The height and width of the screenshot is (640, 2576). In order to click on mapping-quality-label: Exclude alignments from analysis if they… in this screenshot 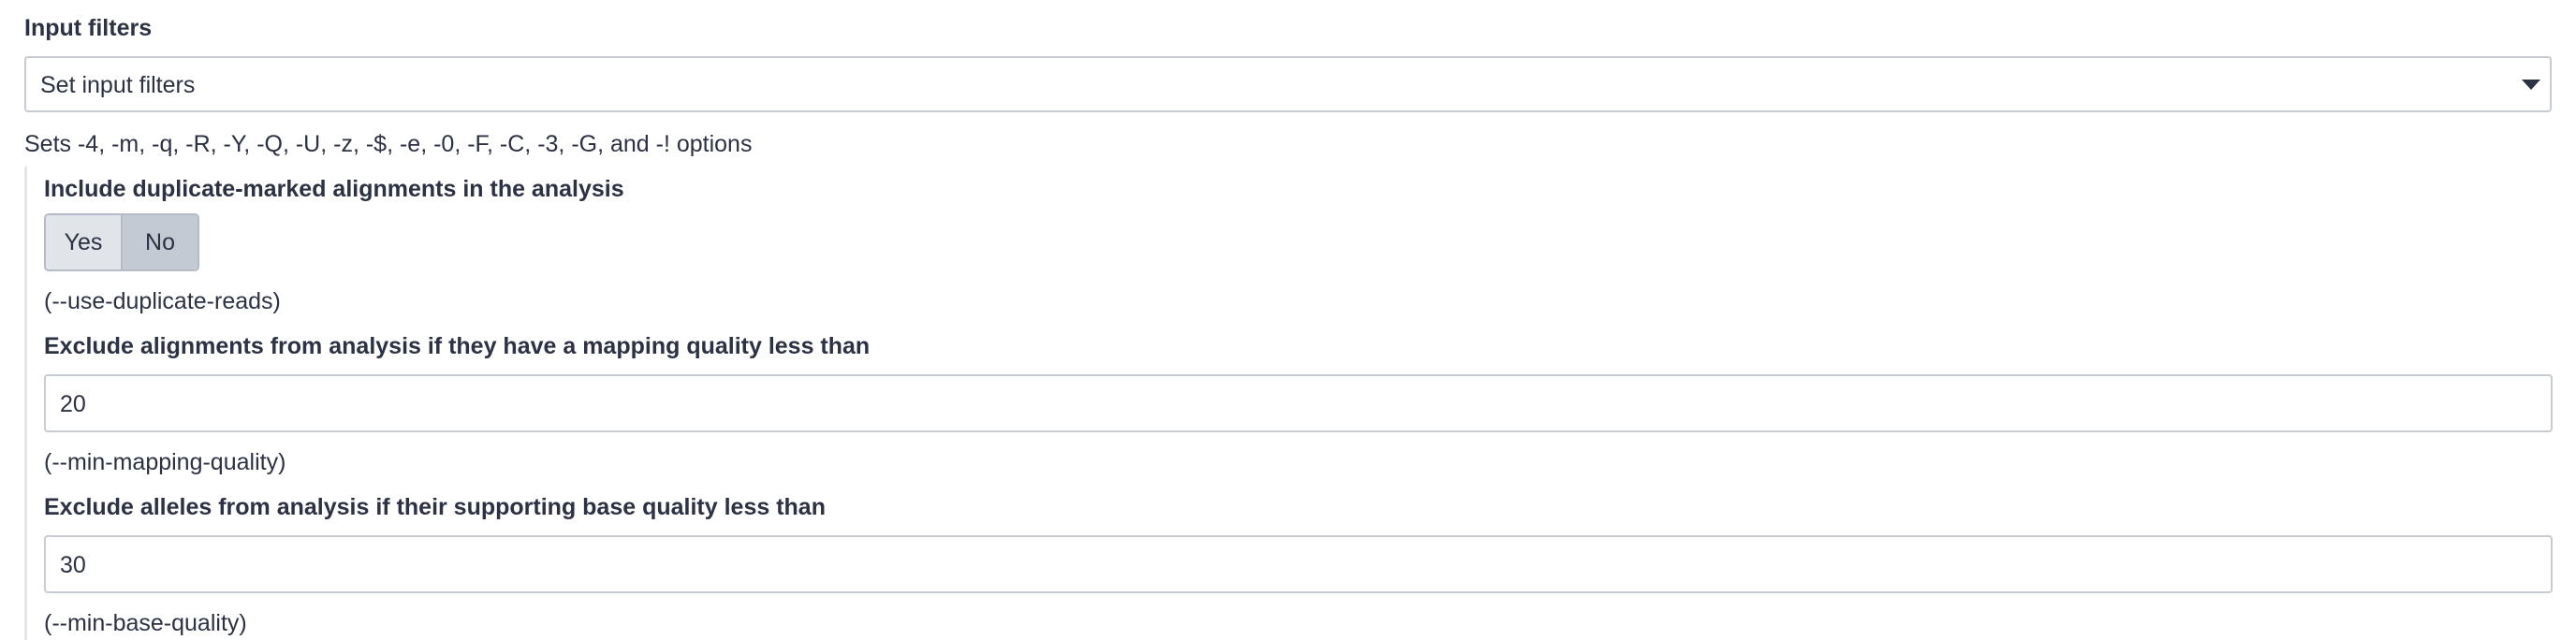, I will do `click(457, 346)`.